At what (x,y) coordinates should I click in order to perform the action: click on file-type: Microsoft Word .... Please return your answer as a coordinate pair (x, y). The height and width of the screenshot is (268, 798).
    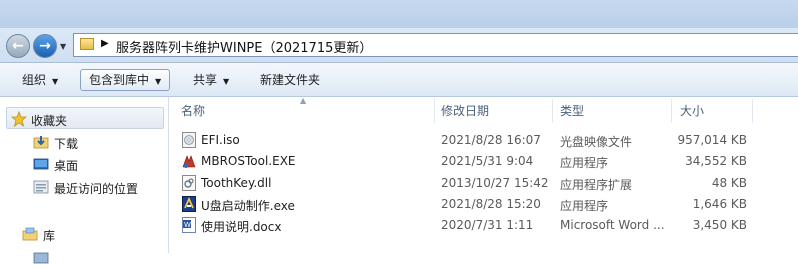
    Looking at the image, I should click on (612, 225).